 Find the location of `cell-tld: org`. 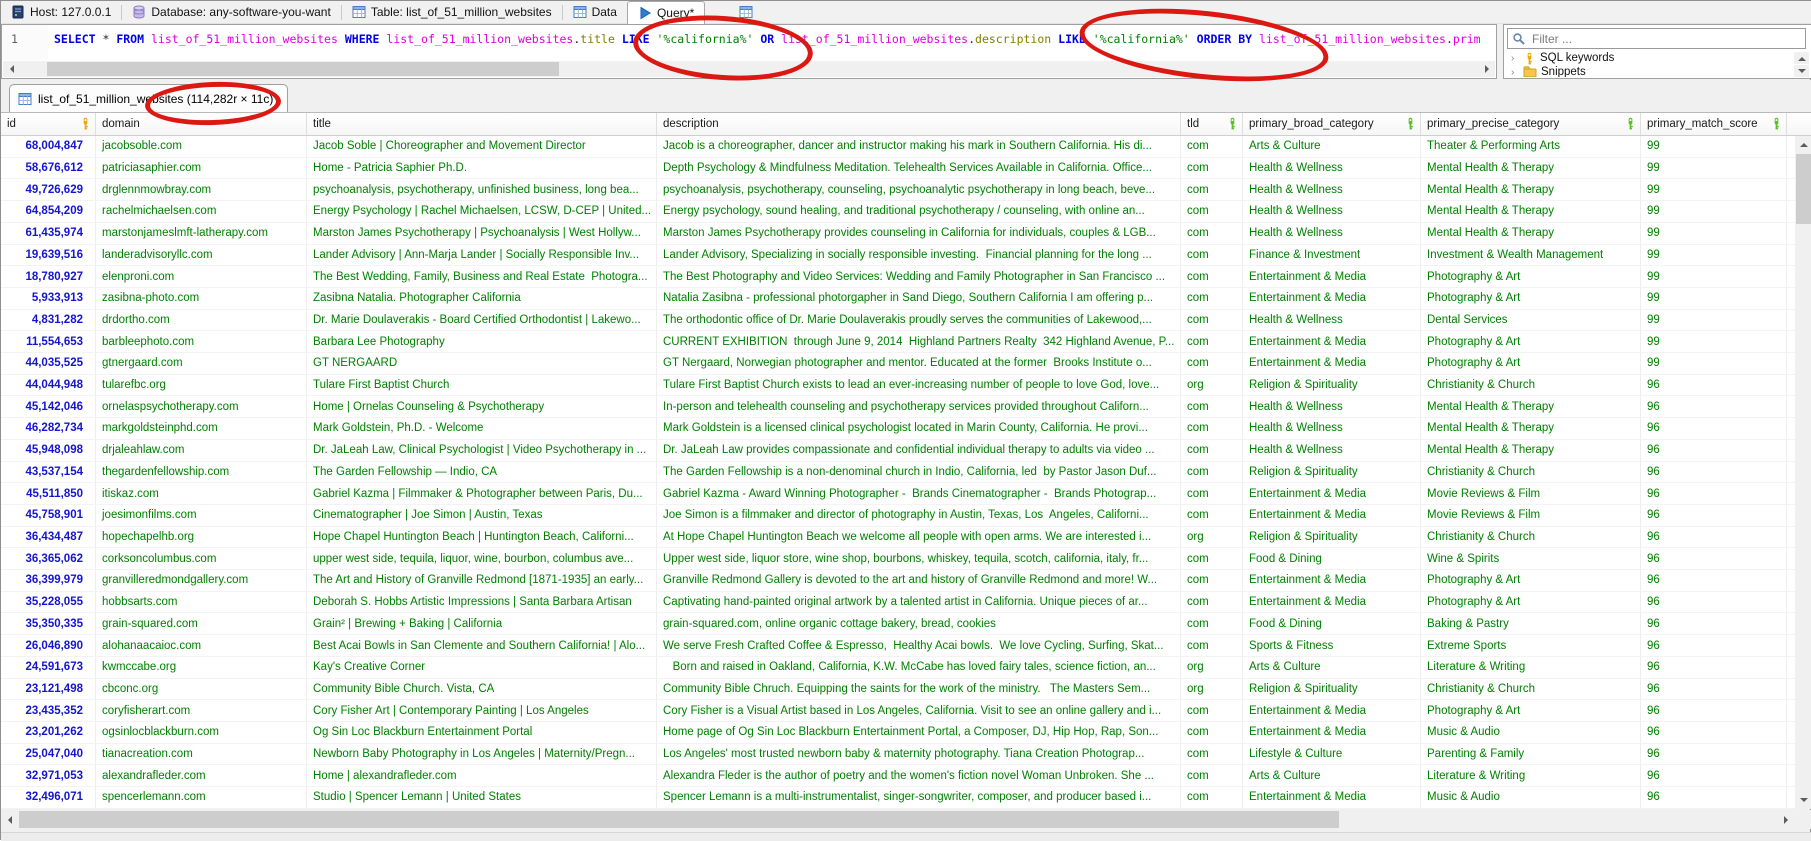

cell-tld: org is located at coordinates (1212, 667).